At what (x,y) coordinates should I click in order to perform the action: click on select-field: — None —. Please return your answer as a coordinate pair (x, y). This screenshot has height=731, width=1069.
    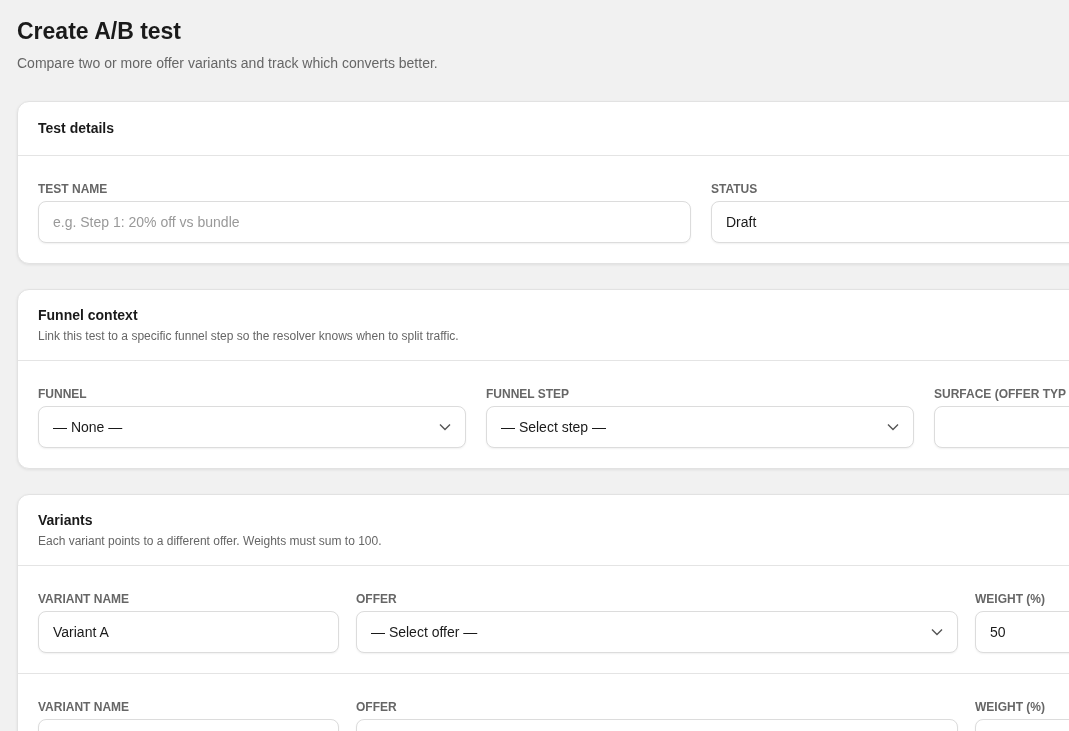
    Looking at the image, I should click on (252, 427).